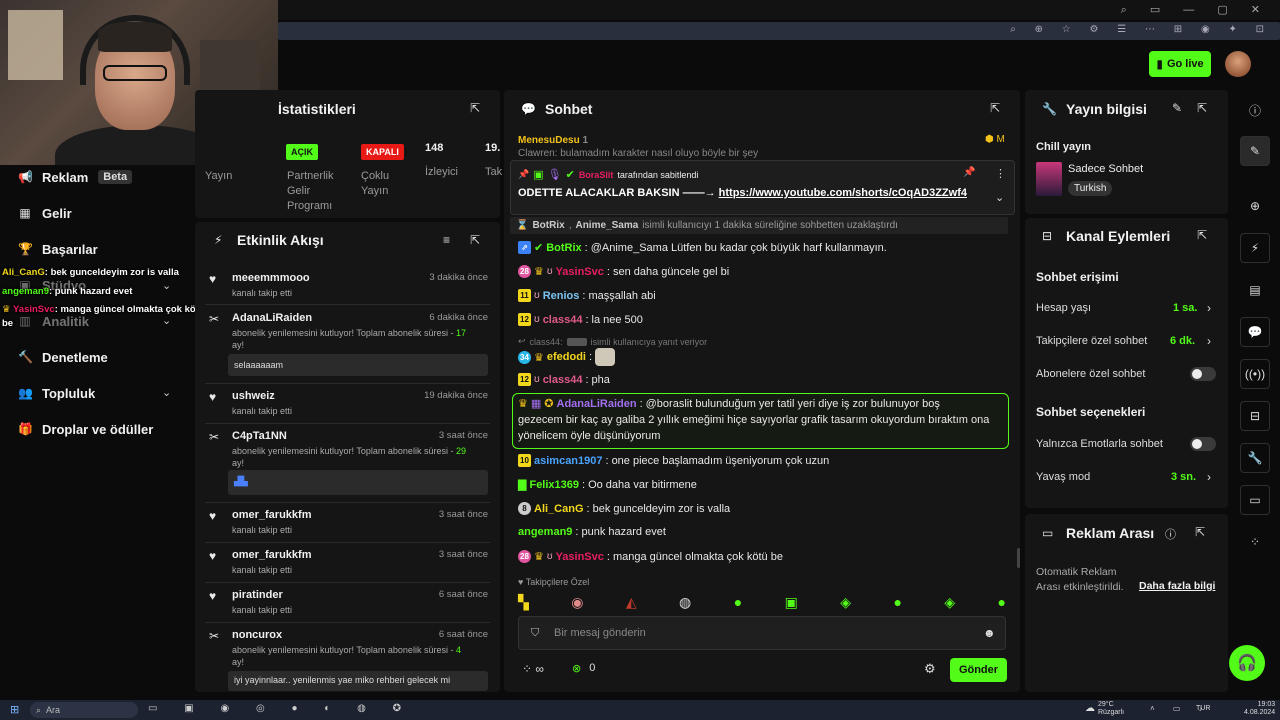 This screenshot has width=1280, height=720. I want to click on category-thumbnail, so click(1049, 179).